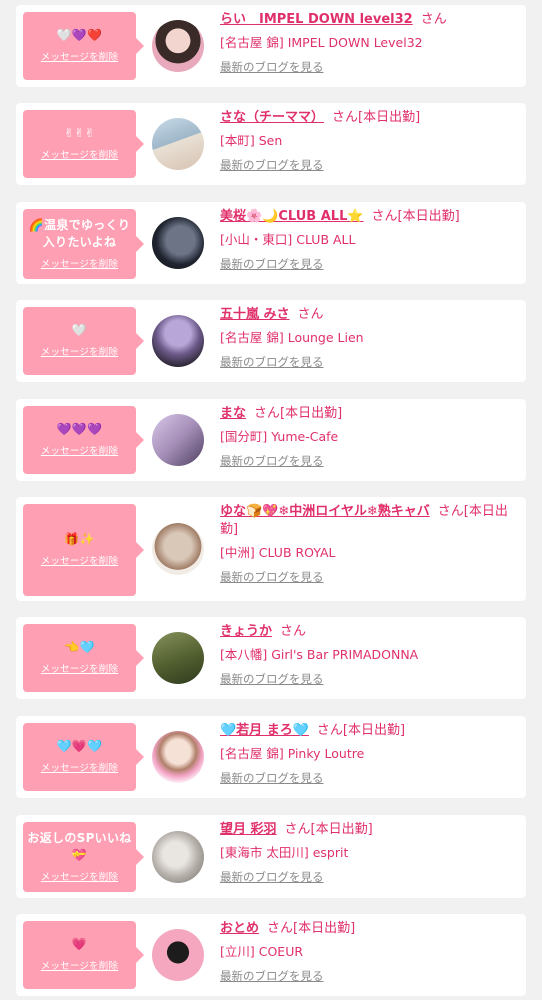  I want to click on message-text: 👈🩵, so click(79, 647).